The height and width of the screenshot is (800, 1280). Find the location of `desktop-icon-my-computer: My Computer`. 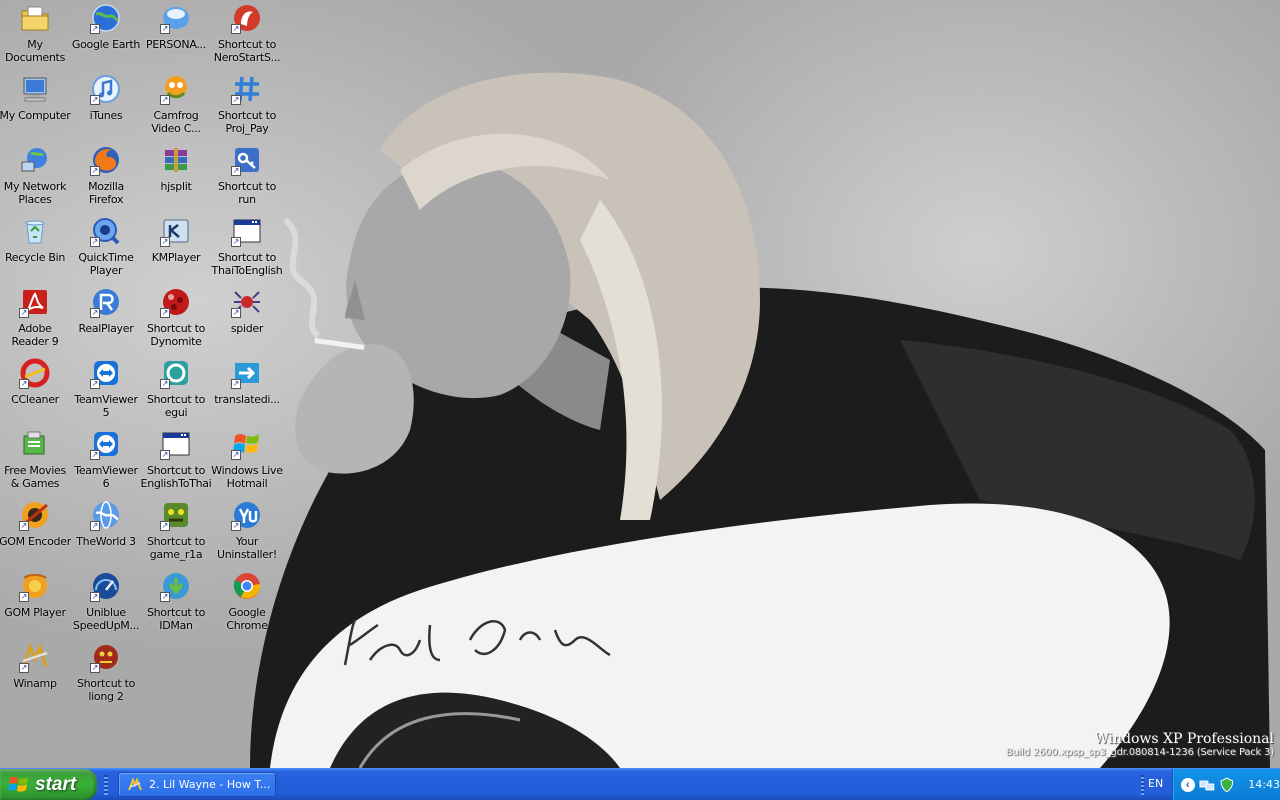

desktop-icon-my-computer: My Computer is located at coordinates (35, 104).